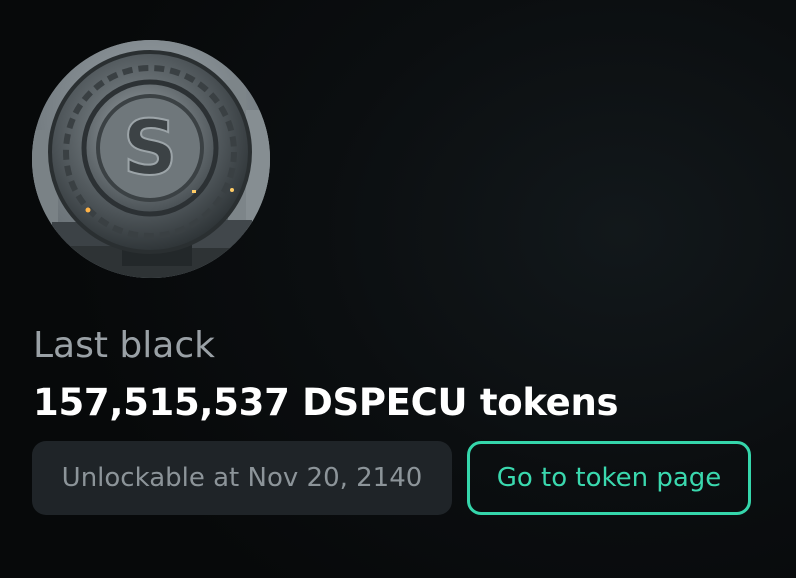  What do you see at coordinates (150, 147) in the screenshot?
I see `svg-text: S` at bounding box center [150, 147].